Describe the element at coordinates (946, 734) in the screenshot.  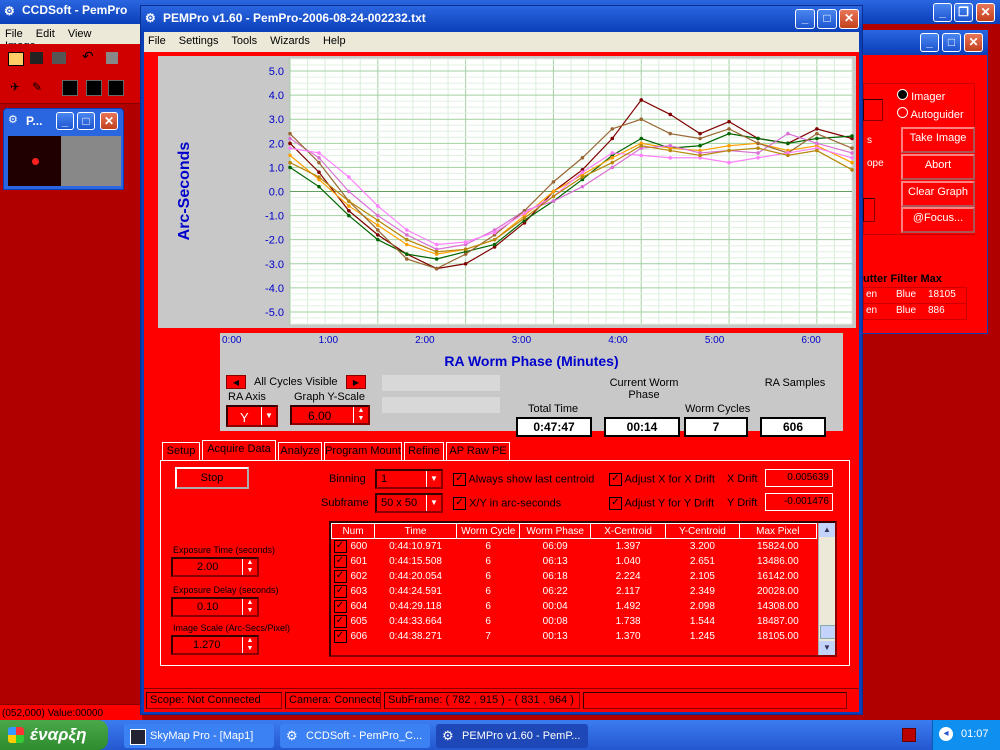
I see `tray-network-icon: ◂` at that location.